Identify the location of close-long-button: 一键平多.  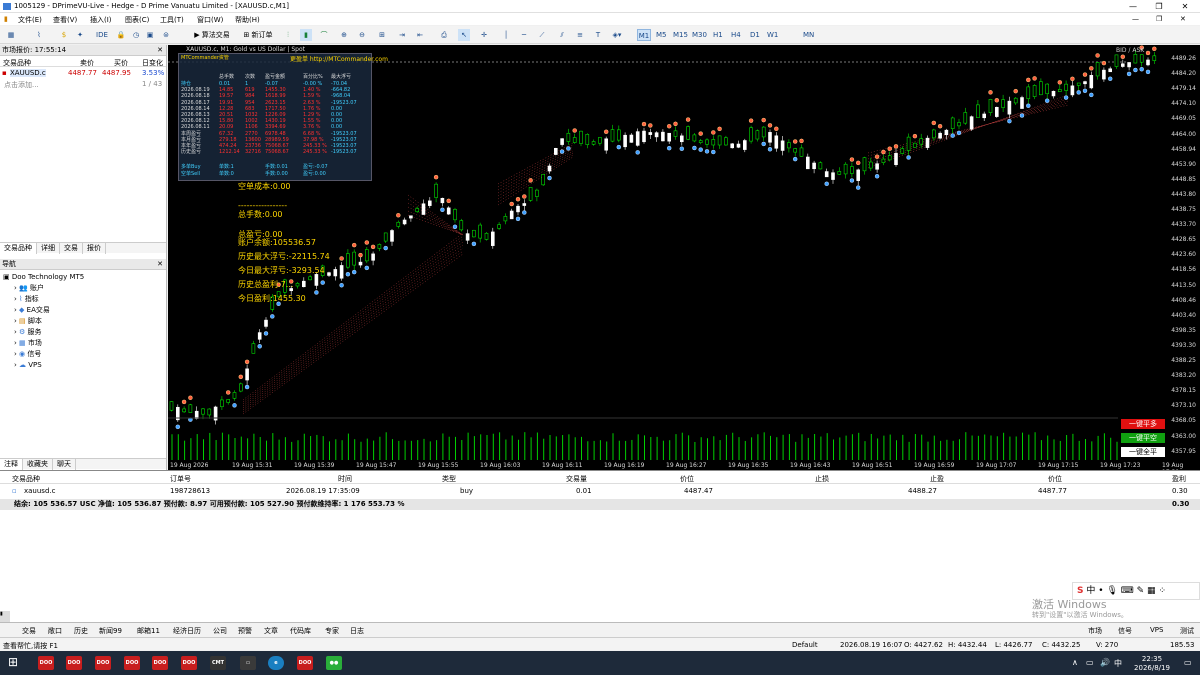
(1143, 424).